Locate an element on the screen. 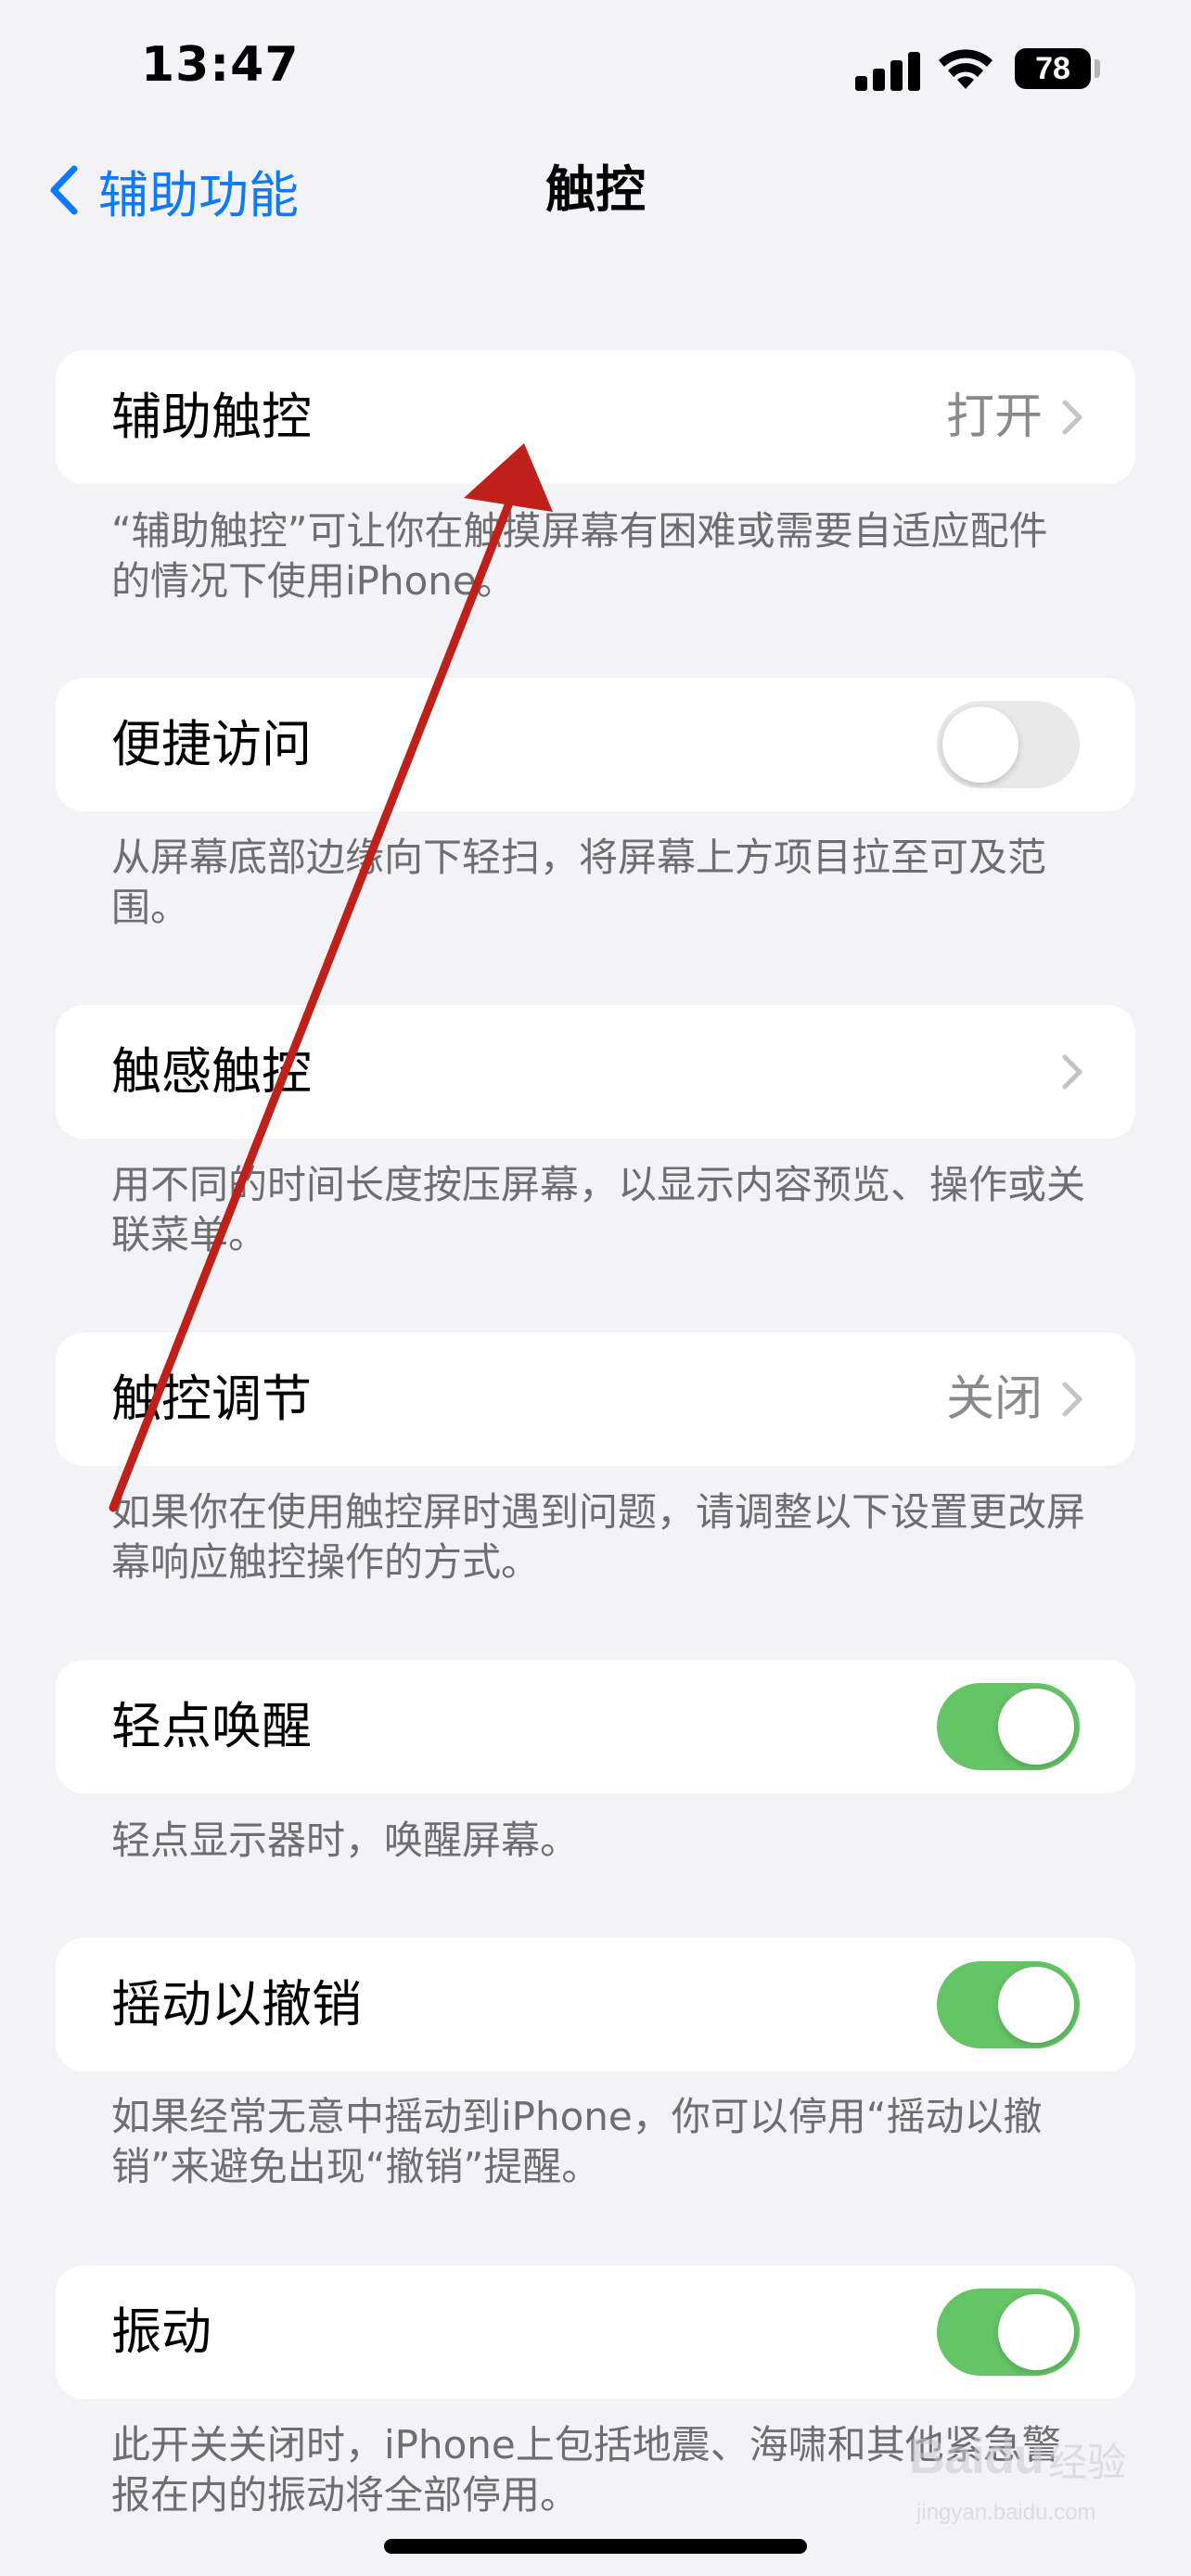 Image resolution: width=1191 pixels, height=2576 pixels. tap-to-wake-toggle is located at coordinates (1008, 1726).